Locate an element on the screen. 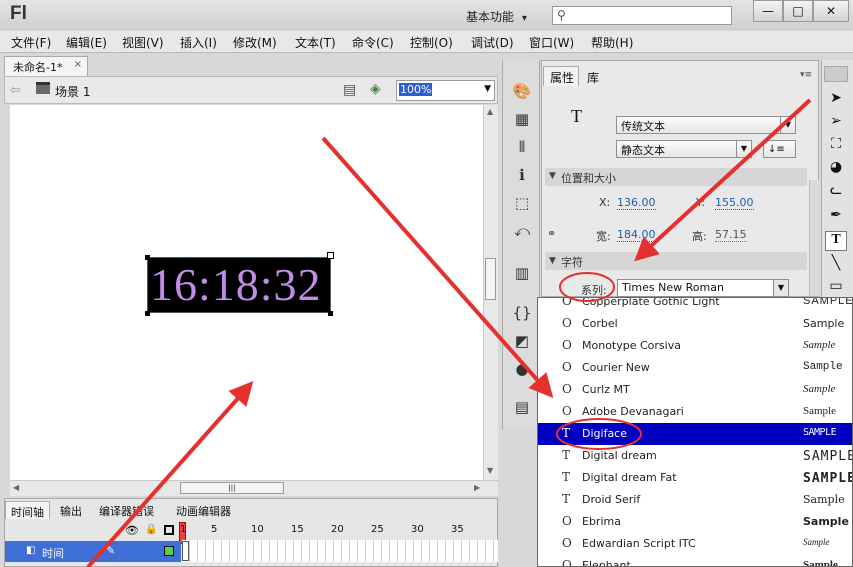 The image size is (853, 567). text-orientation-select: ↓≡ is located at coordinates (779, 149).